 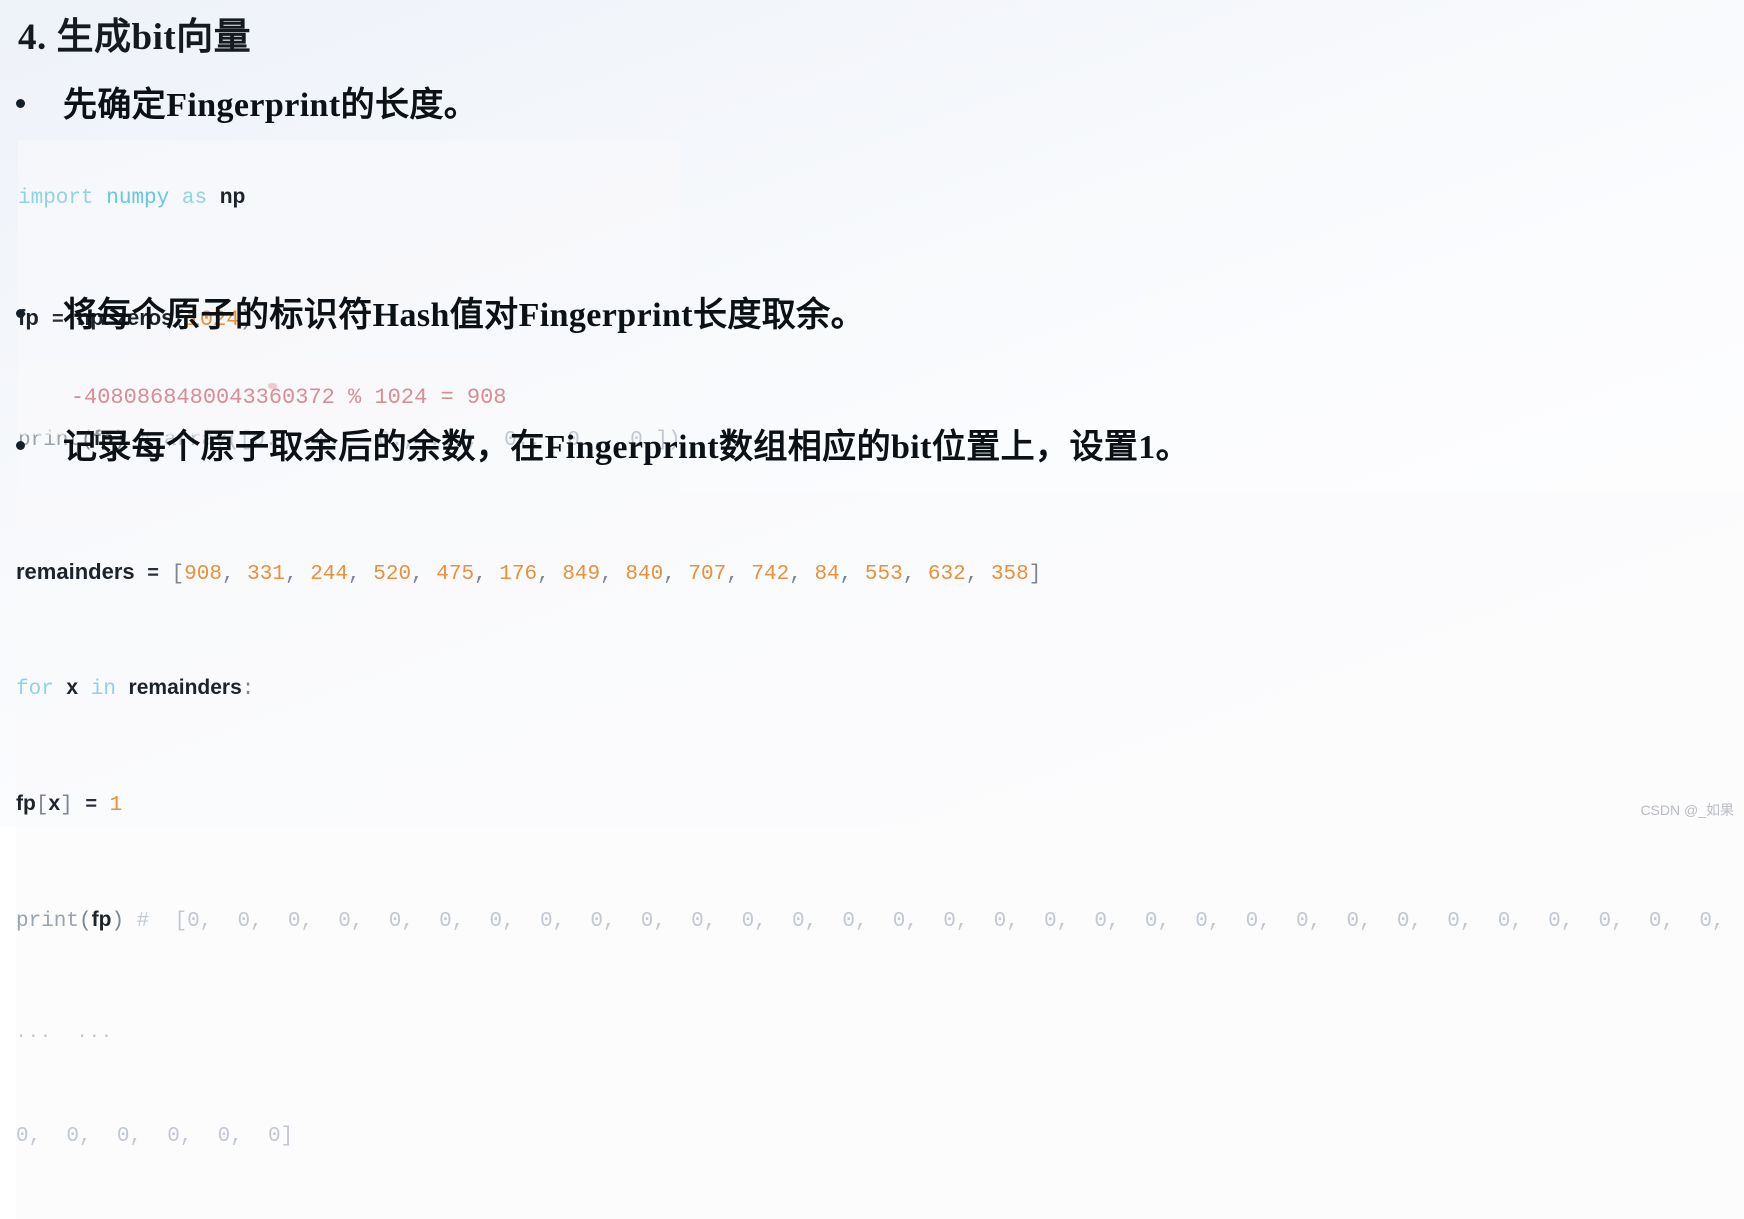 I want to click on token-var-remainders: remainders, so click(x=75, y=571).